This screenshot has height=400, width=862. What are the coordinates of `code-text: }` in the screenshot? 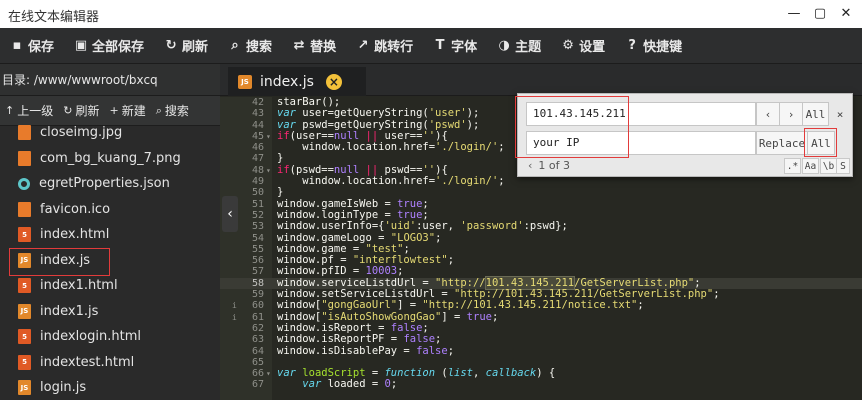 It's located at (280, 192).